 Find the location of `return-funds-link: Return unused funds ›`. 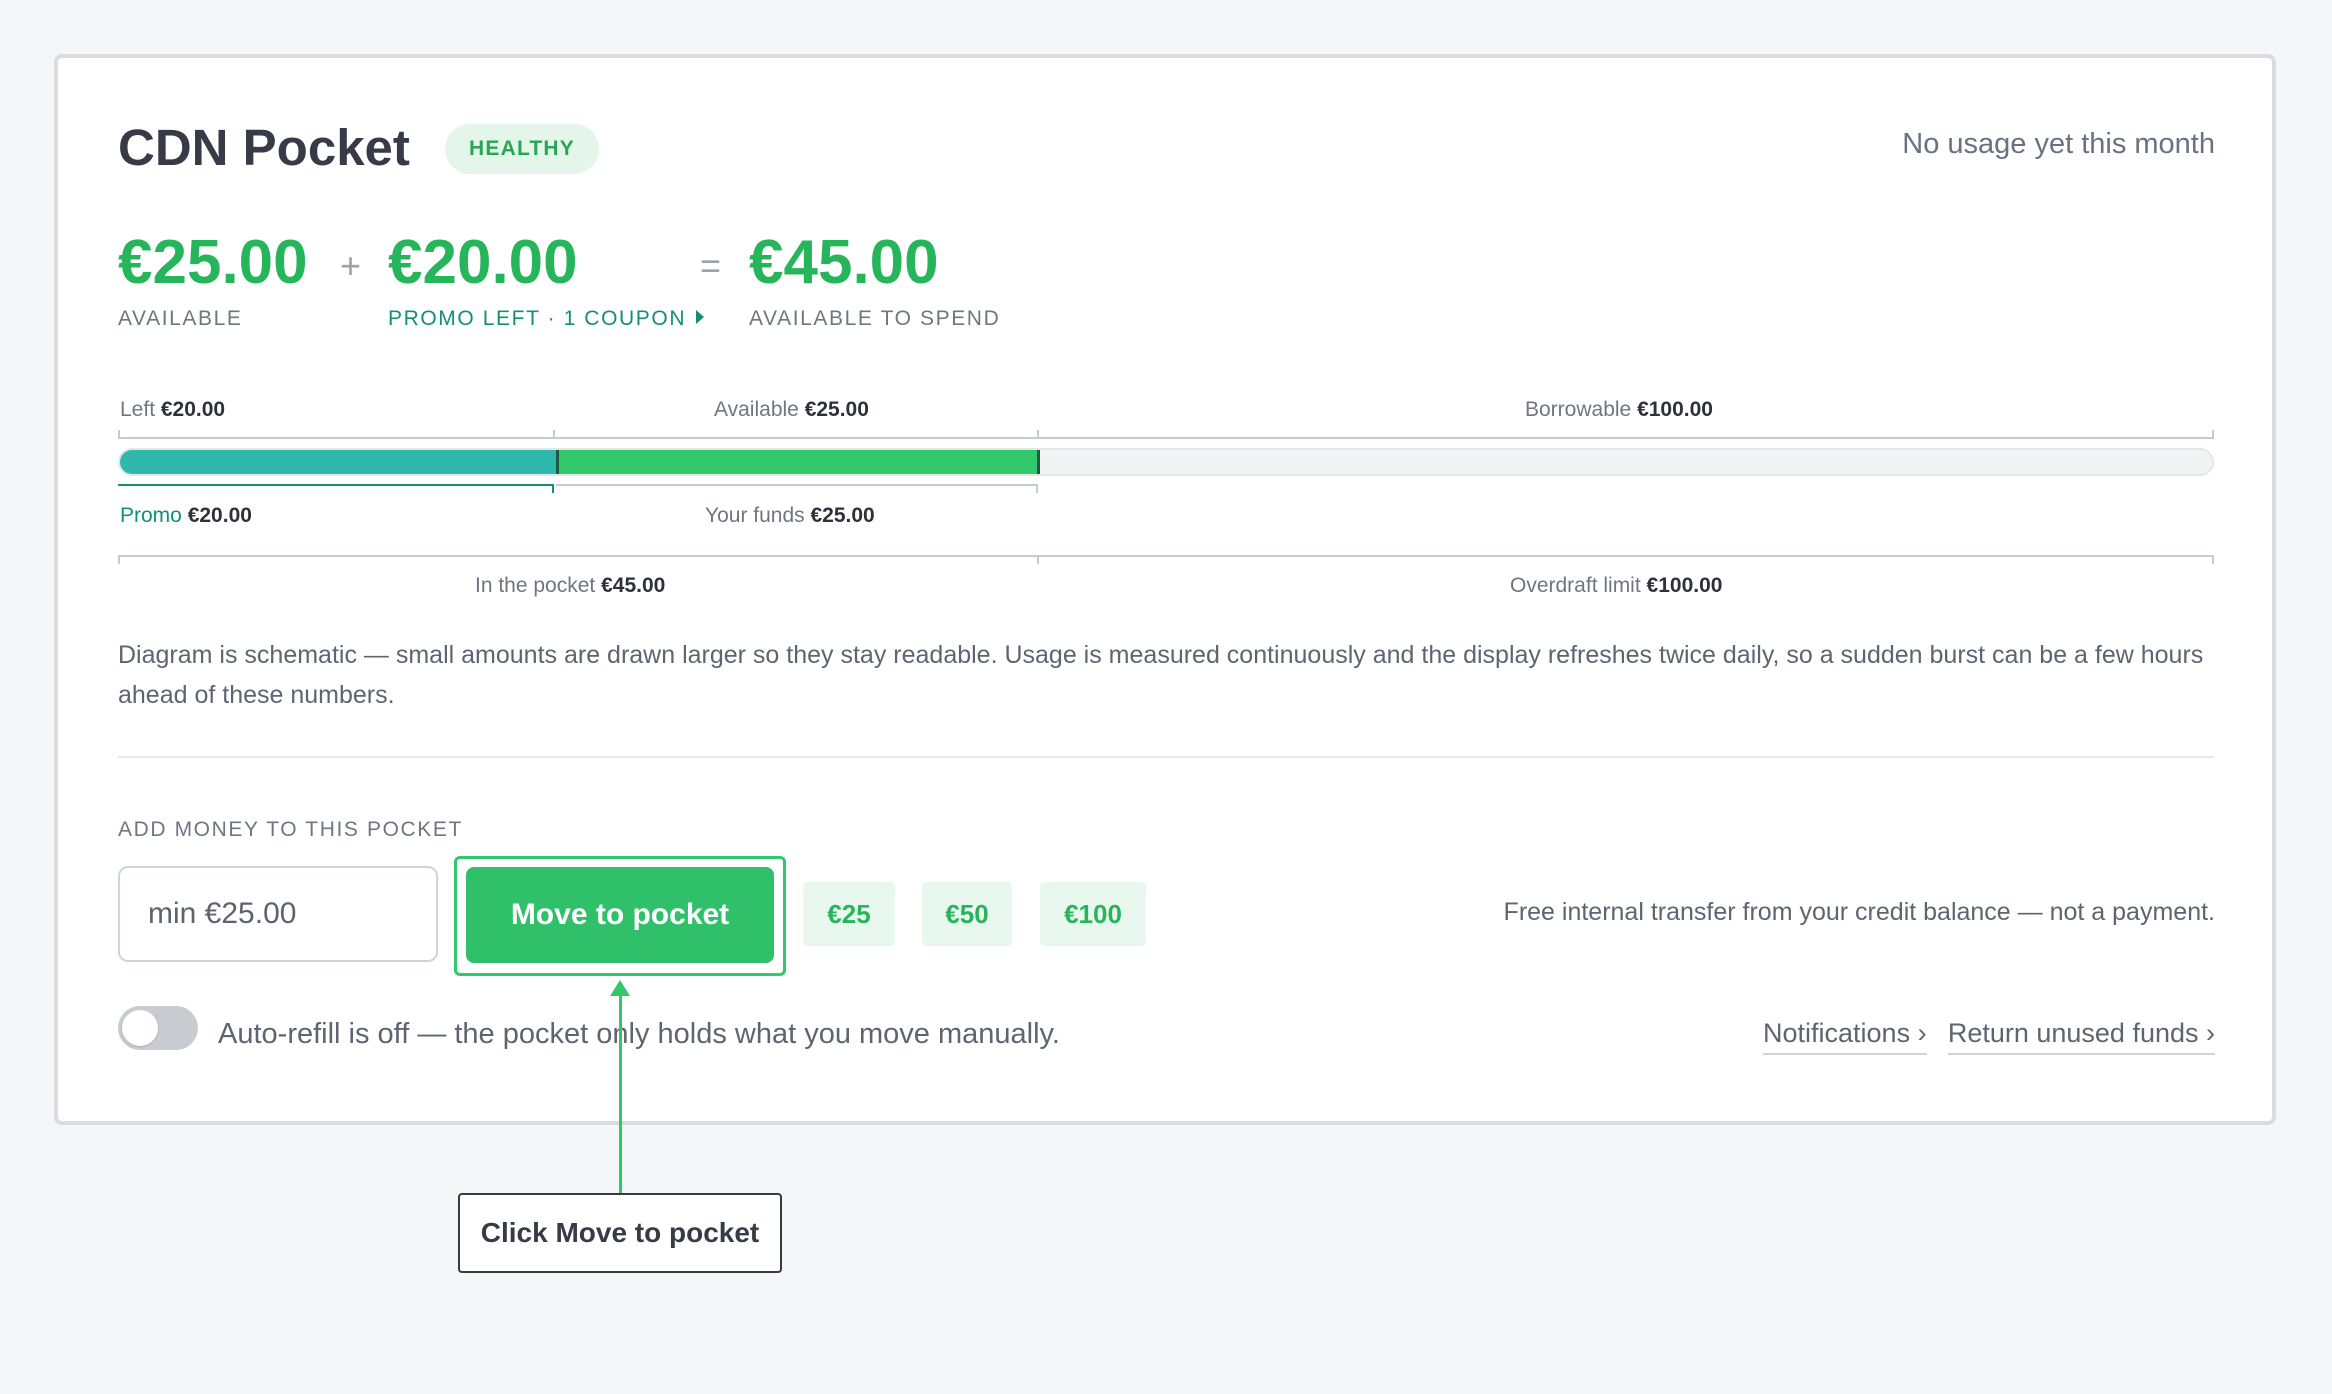

return-funds-link: Return unused funds › is located at coordinates (2081, 1036).